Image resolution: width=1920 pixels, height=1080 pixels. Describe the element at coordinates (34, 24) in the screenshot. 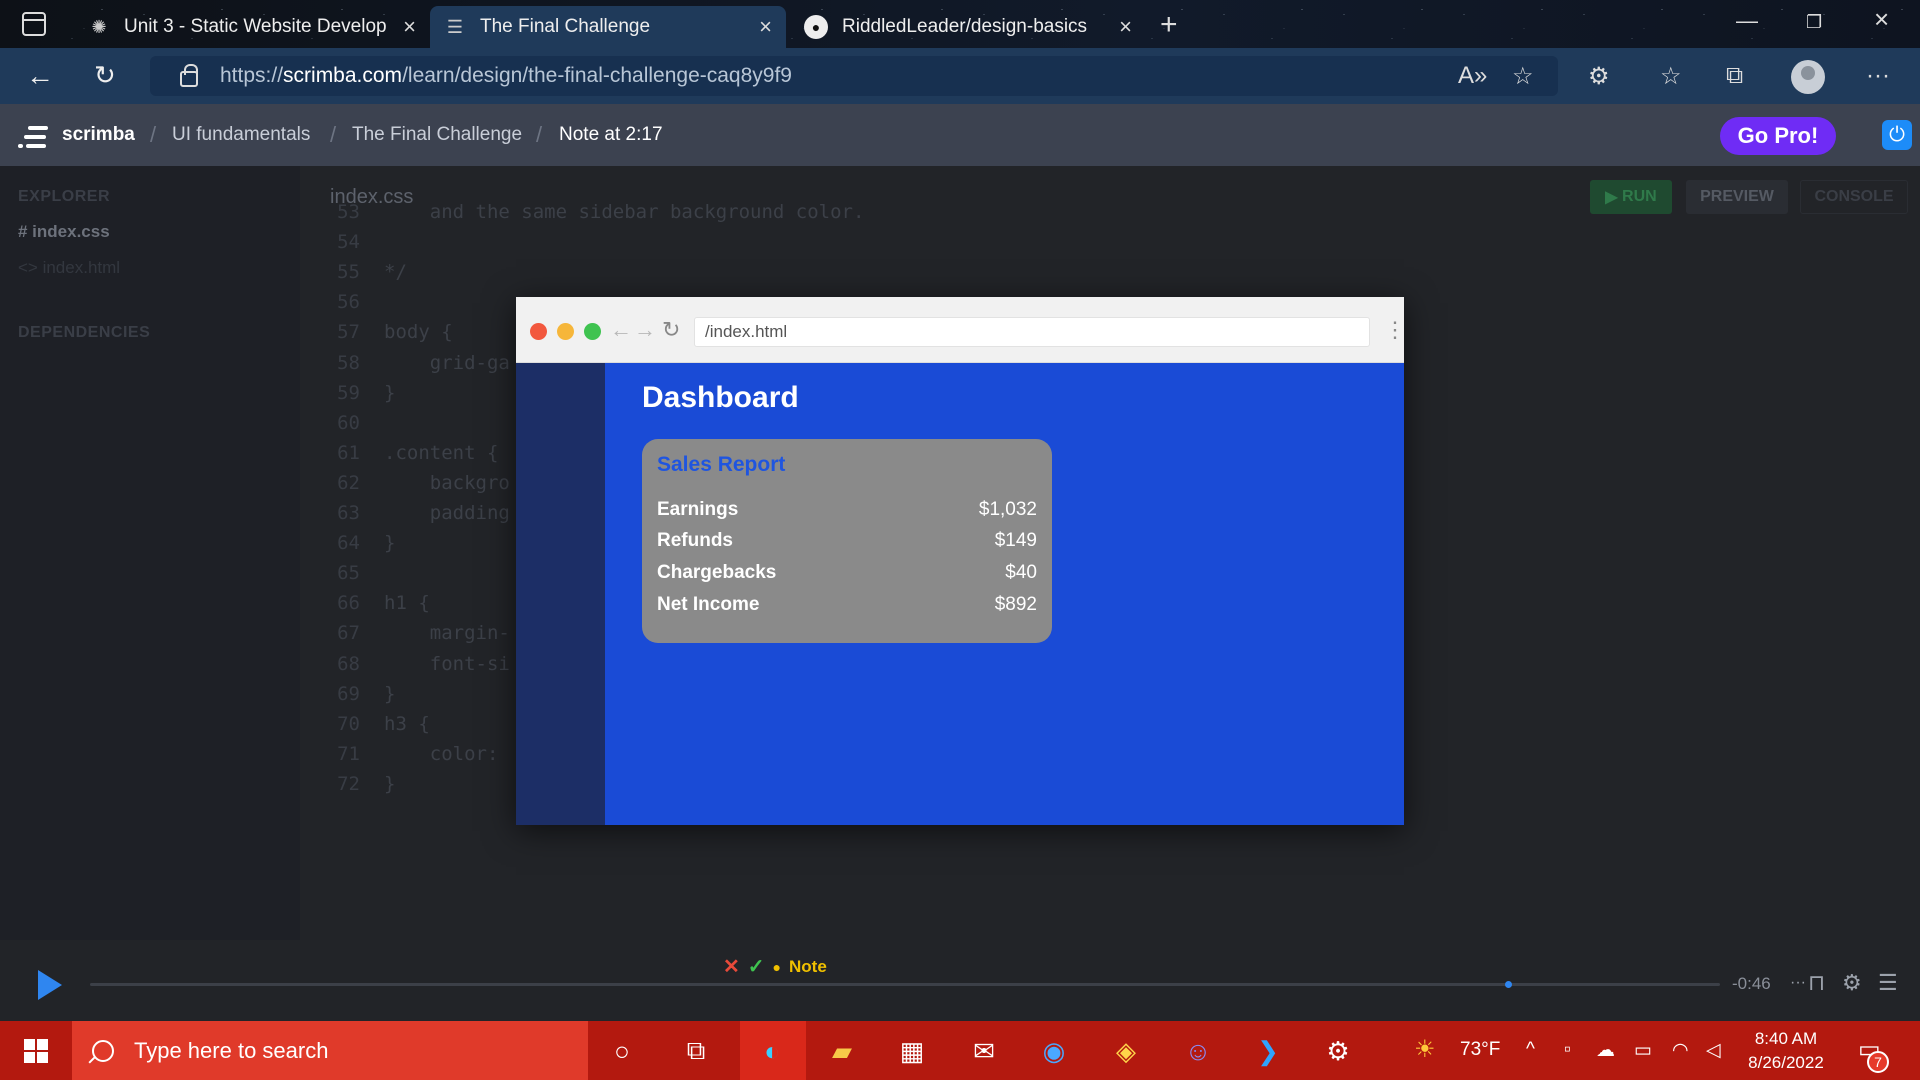

I see `tab-actions-icon` at that location.